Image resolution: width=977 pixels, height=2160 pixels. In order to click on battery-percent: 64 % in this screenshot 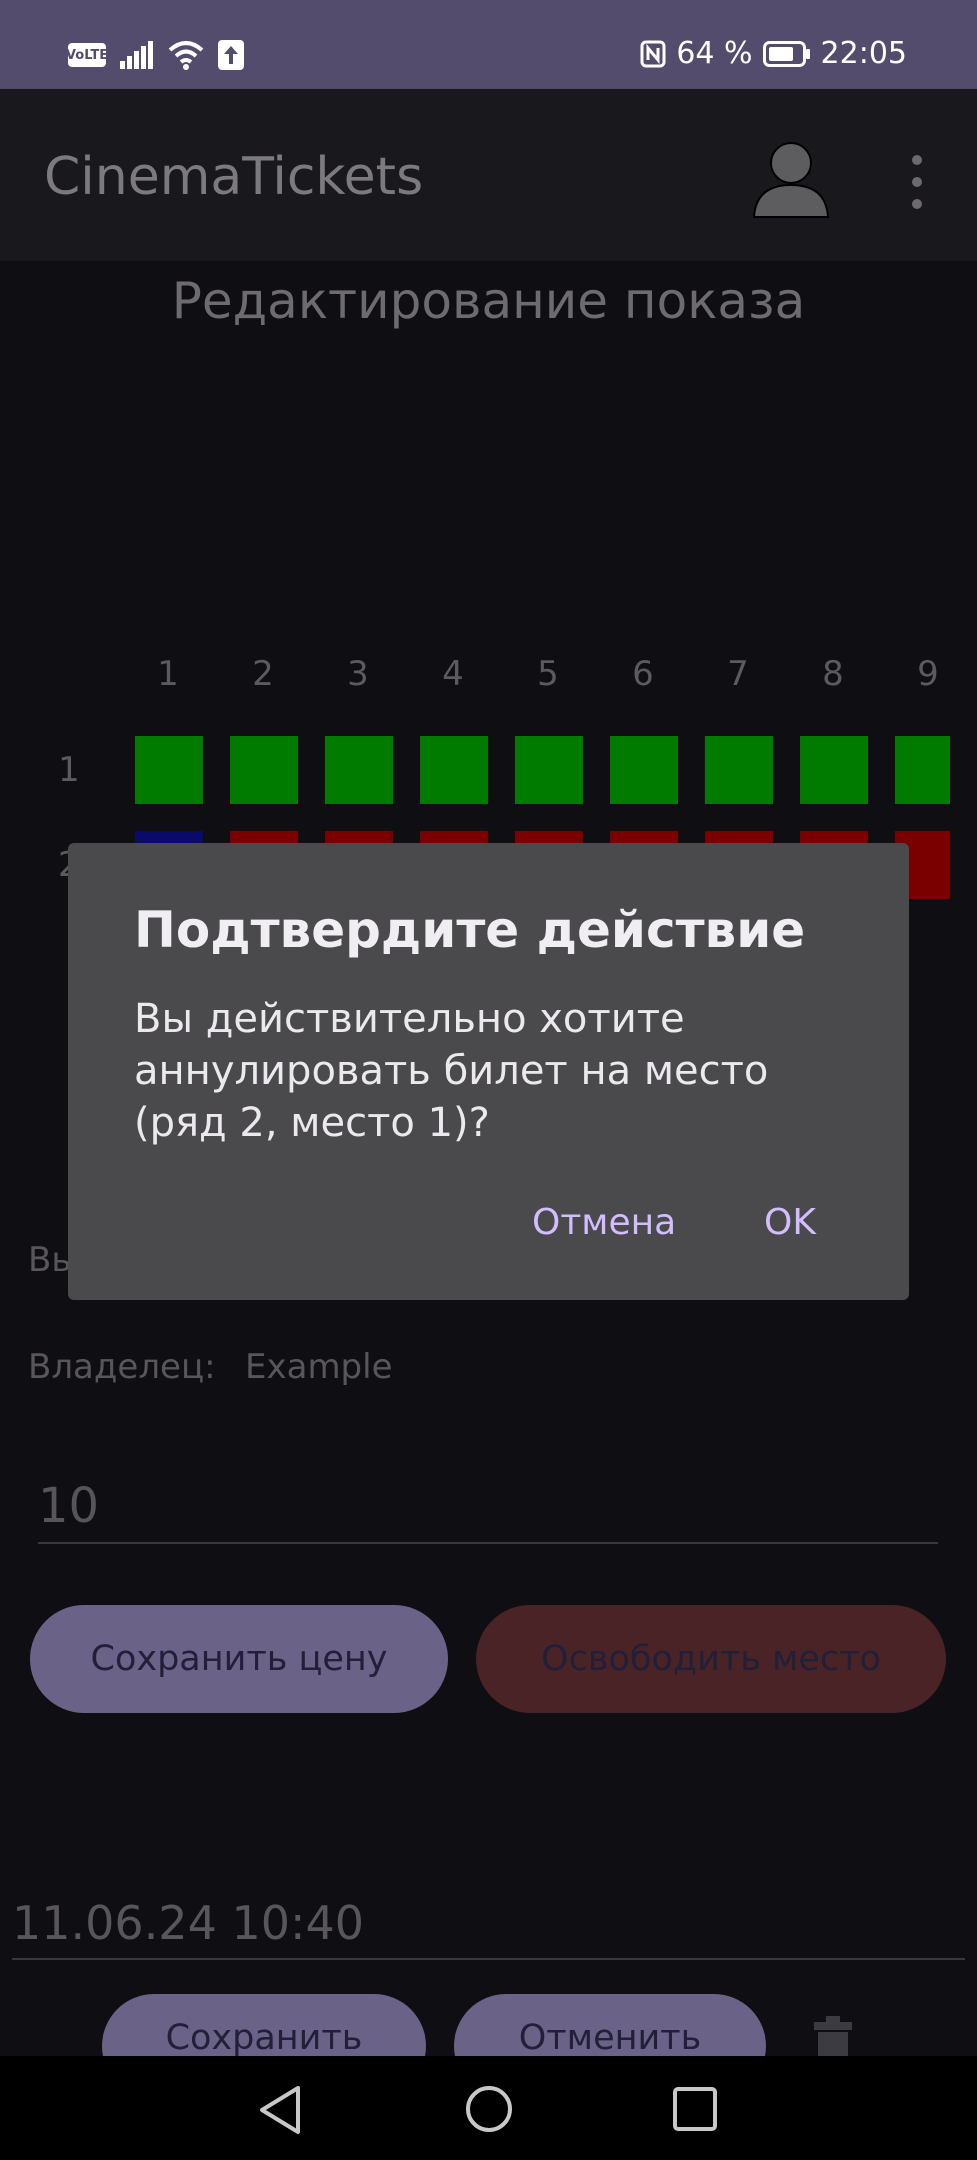, I will do `click(714, 53)`.